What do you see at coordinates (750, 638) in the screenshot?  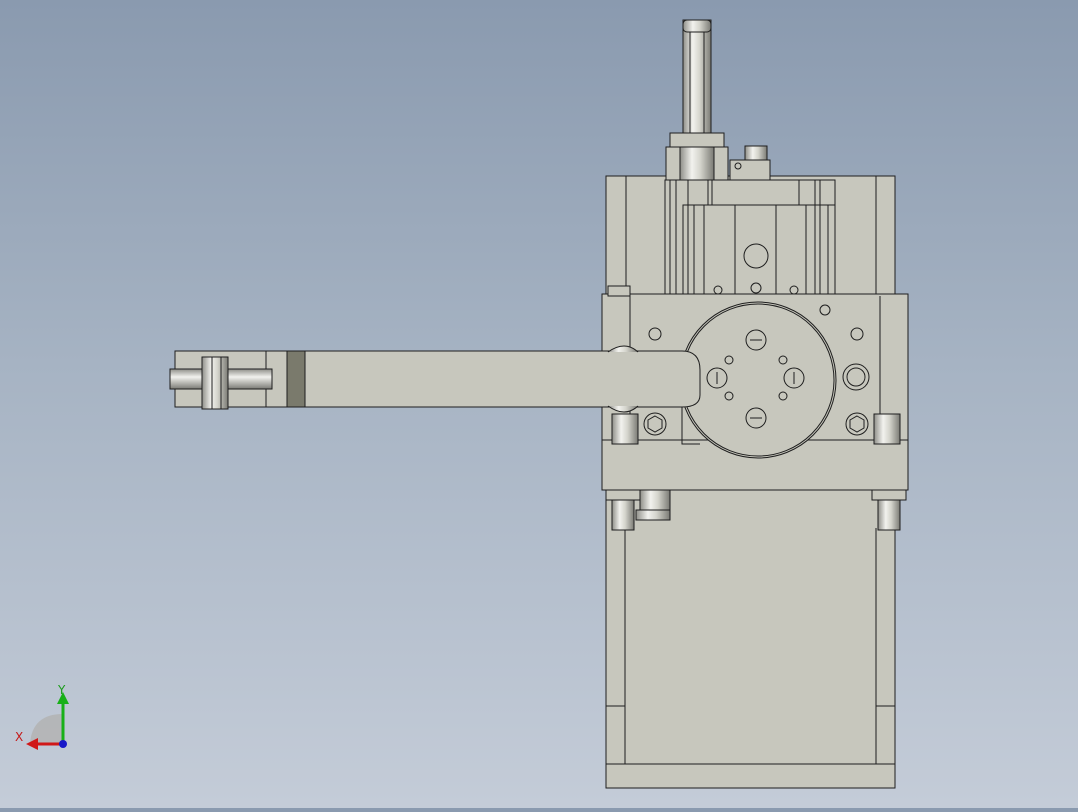 I see `lower-housing` at bounding box center [750, 638].